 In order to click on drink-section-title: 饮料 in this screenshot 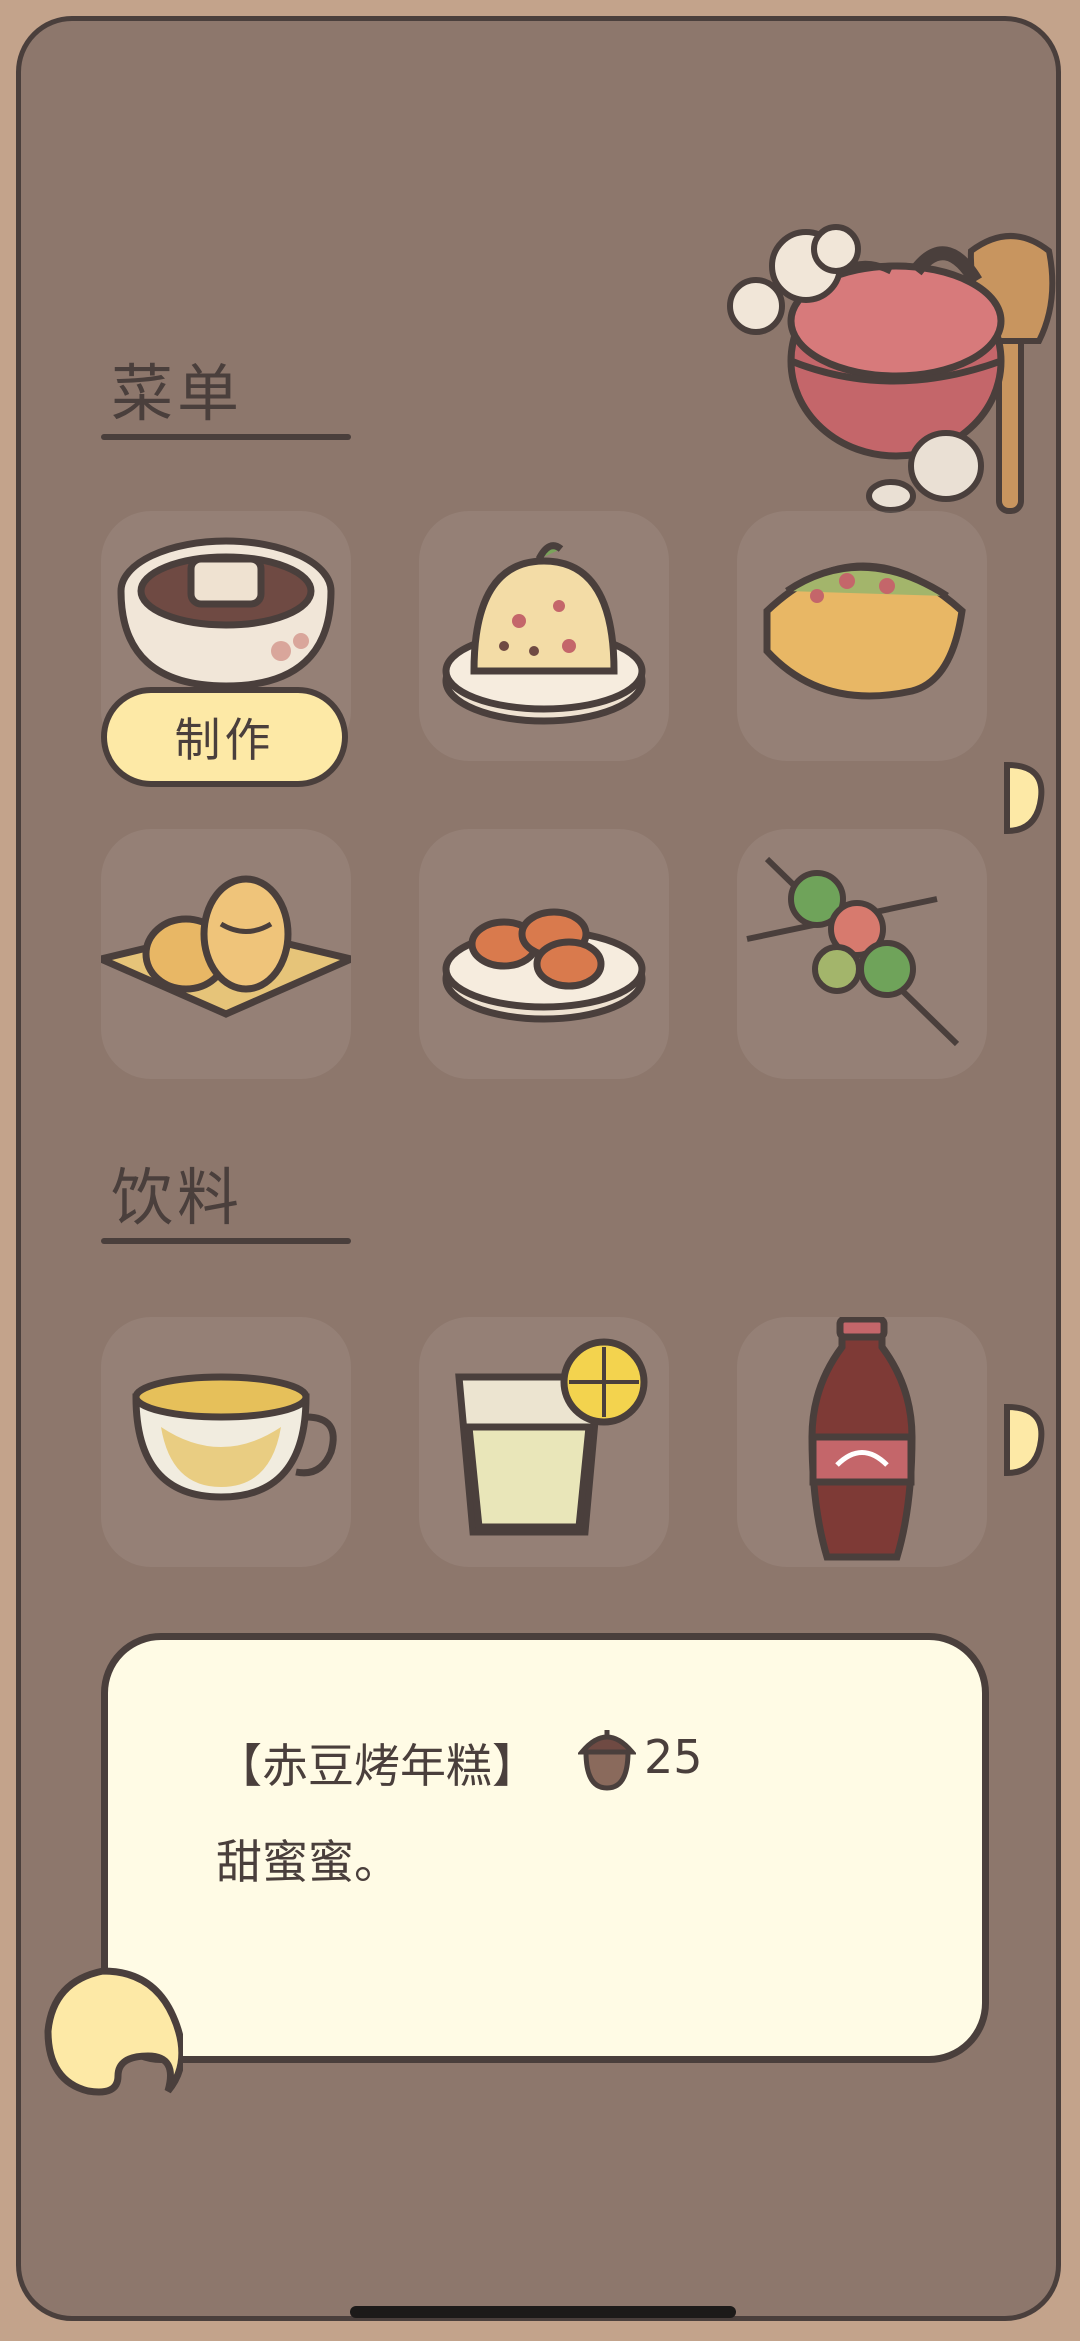, I will do `click(177, 1197)`.